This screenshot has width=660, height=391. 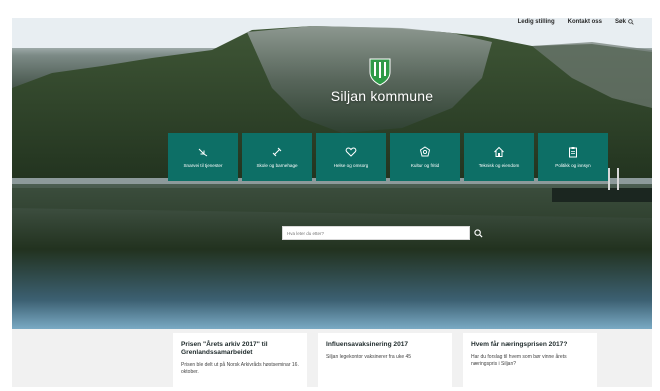 I want to click on tile-label: Kultur og fritid, so click(x=425, y=165).